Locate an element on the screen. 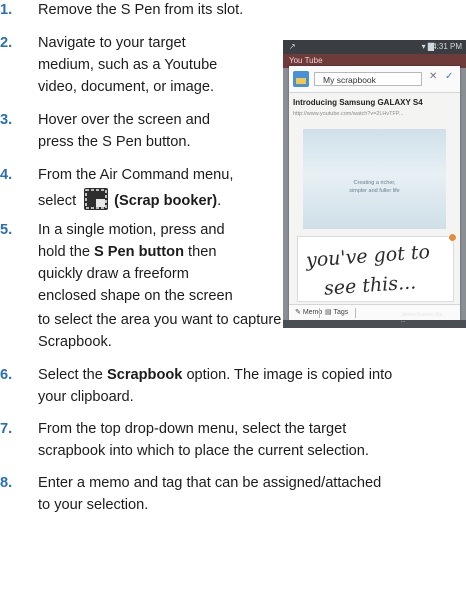  step-text: medium, such as a Youtube is located at coordinates (128, 65).